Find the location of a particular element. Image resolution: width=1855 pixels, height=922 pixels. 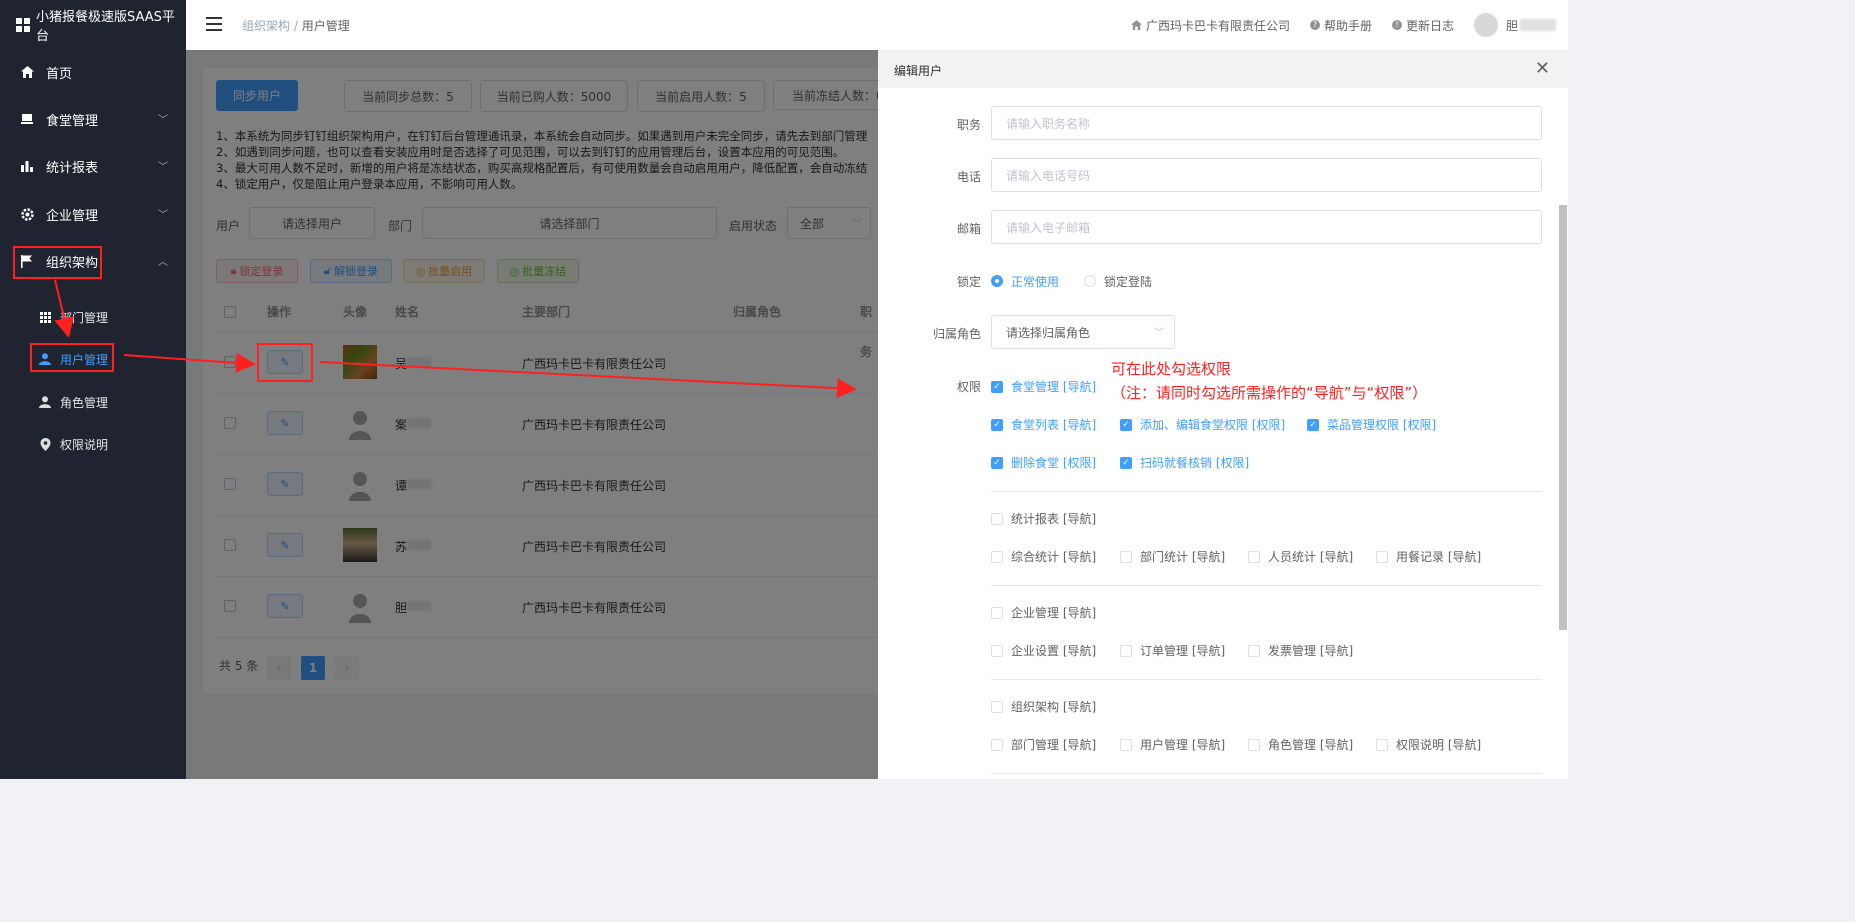

perm-canteen-list: ✓ 食堂列表 [导航] is located at coordinates (1043, 424).